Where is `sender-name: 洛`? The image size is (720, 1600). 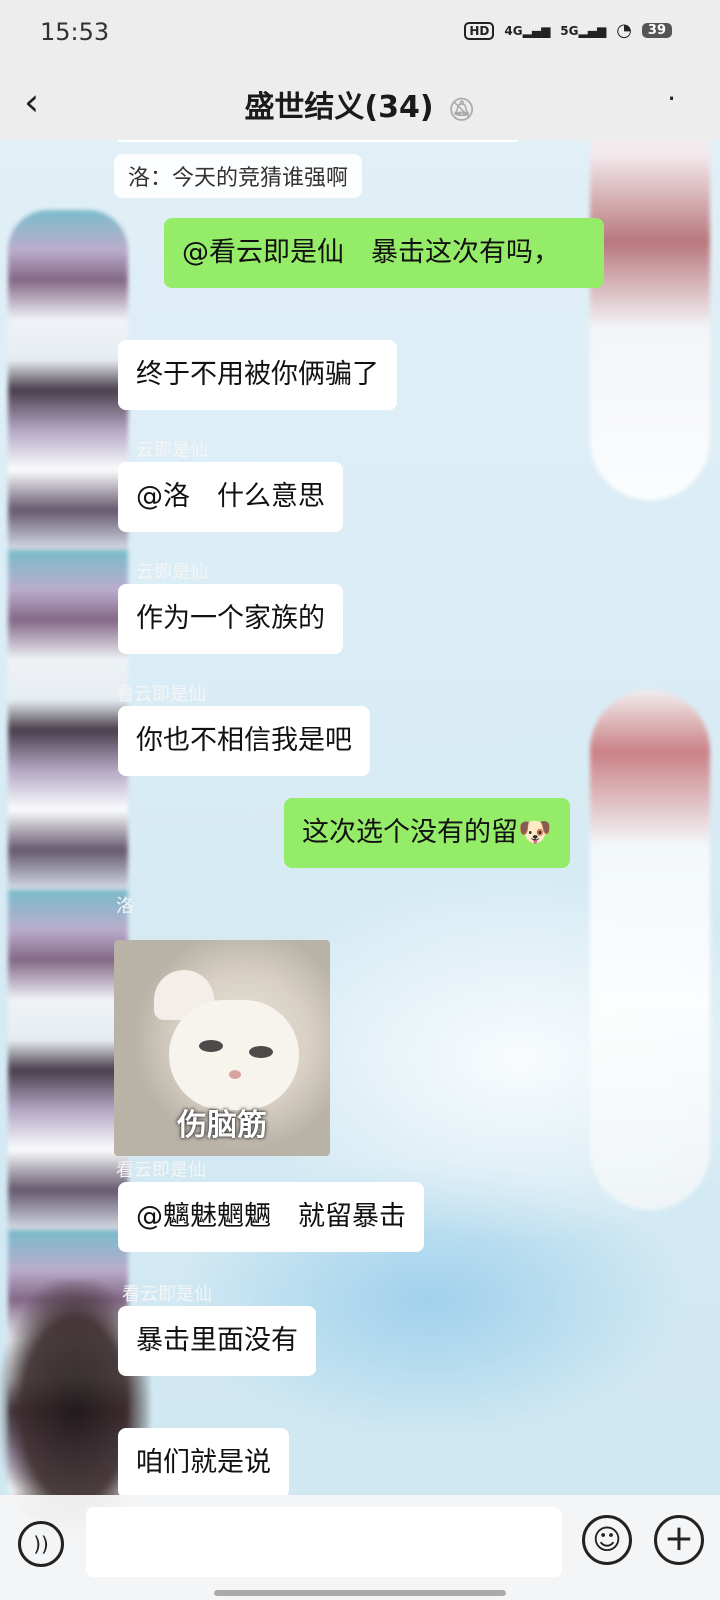
sender-name: 洛 is located at coordinates (125, 906).